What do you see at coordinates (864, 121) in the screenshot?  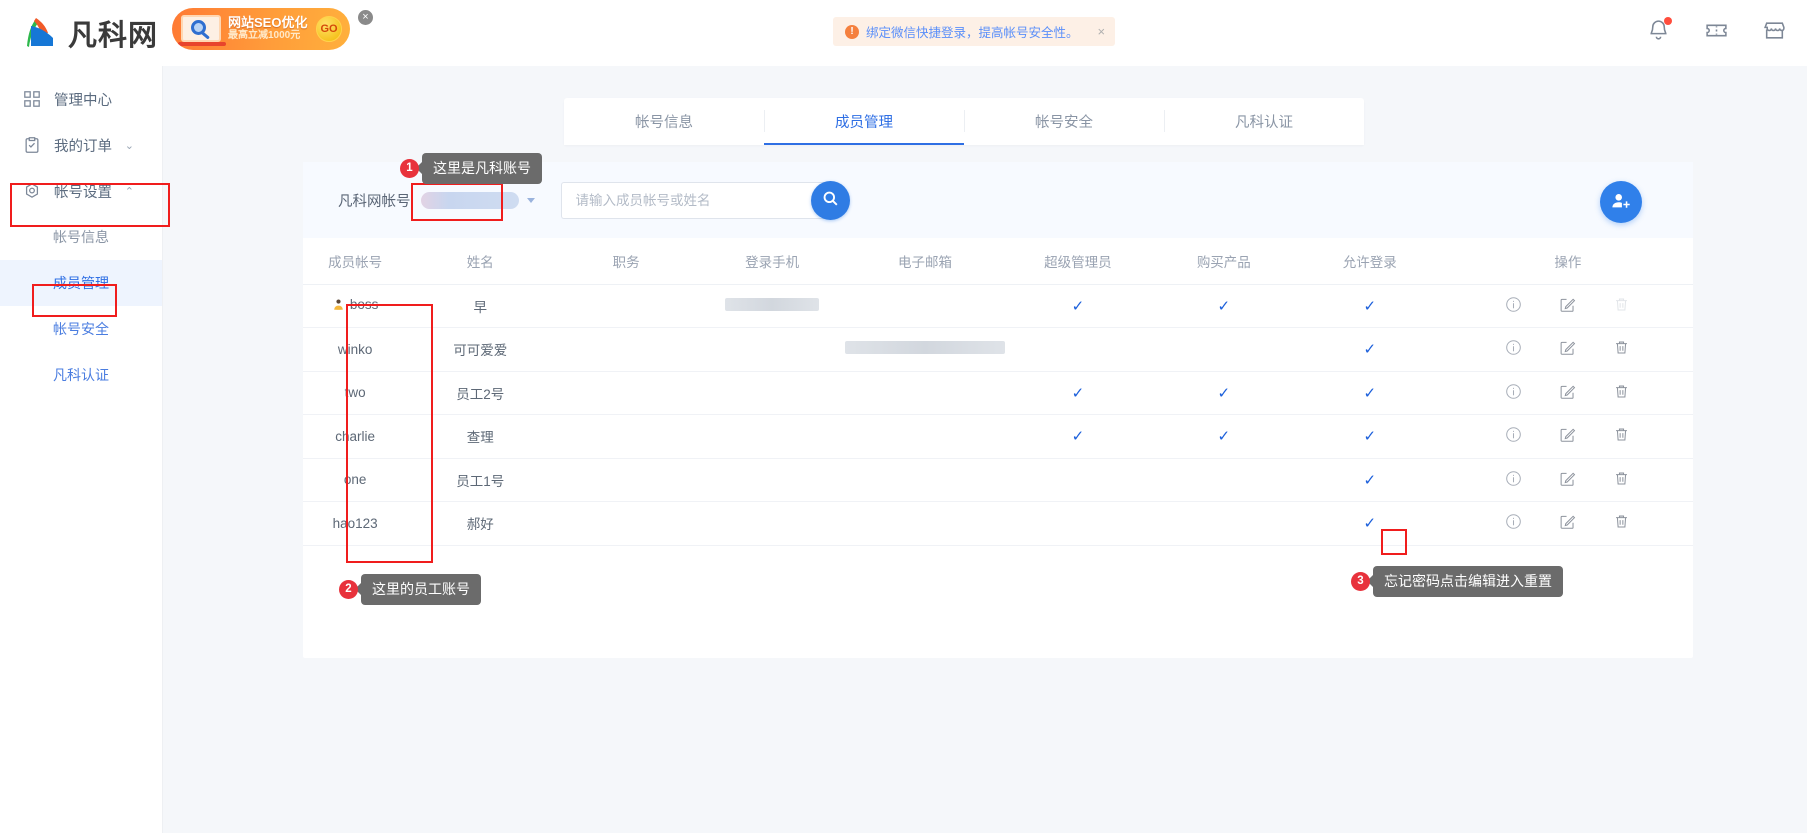 I see `tab-member-management: 成员管理` at bounding box center [864, 121].